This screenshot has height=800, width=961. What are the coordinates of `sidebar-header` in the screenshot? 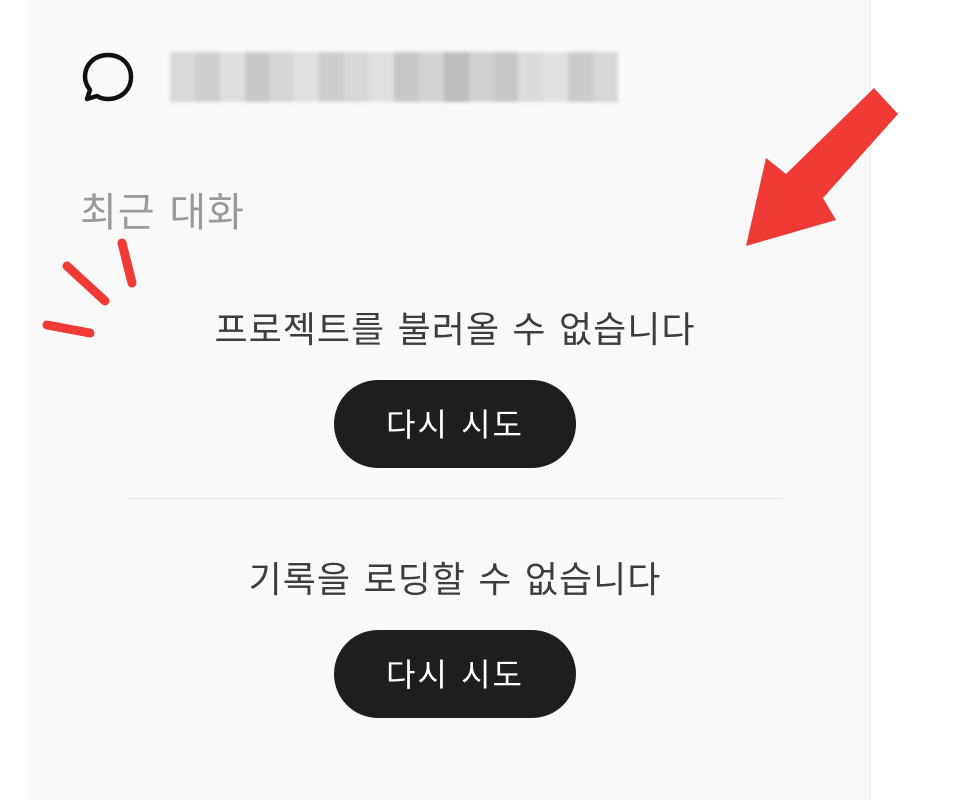 It's located at (349, 77).